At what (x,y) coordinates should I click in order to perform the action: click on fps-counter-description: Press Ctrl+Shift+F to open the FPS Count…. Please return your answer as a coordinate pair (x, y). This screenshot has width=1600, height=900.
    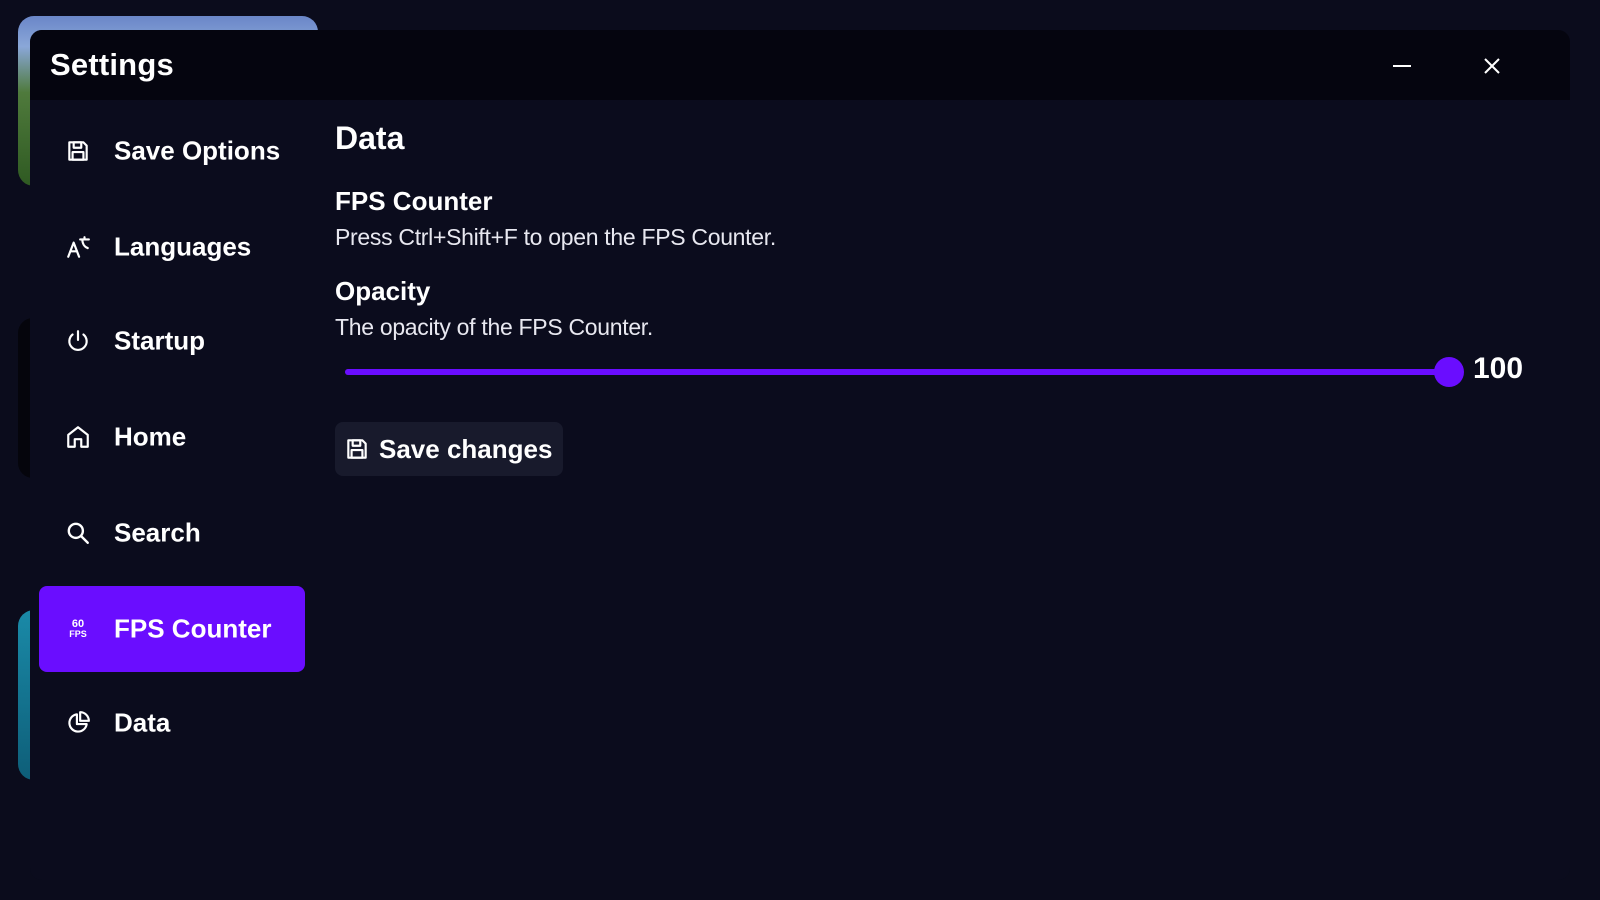
    Looking at the image, I should click on (555, 237).